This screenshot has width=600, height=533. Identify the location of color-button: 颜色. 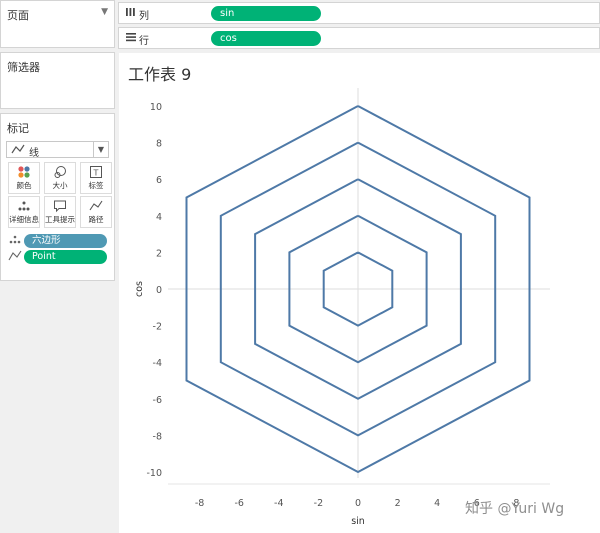
(24, 178).